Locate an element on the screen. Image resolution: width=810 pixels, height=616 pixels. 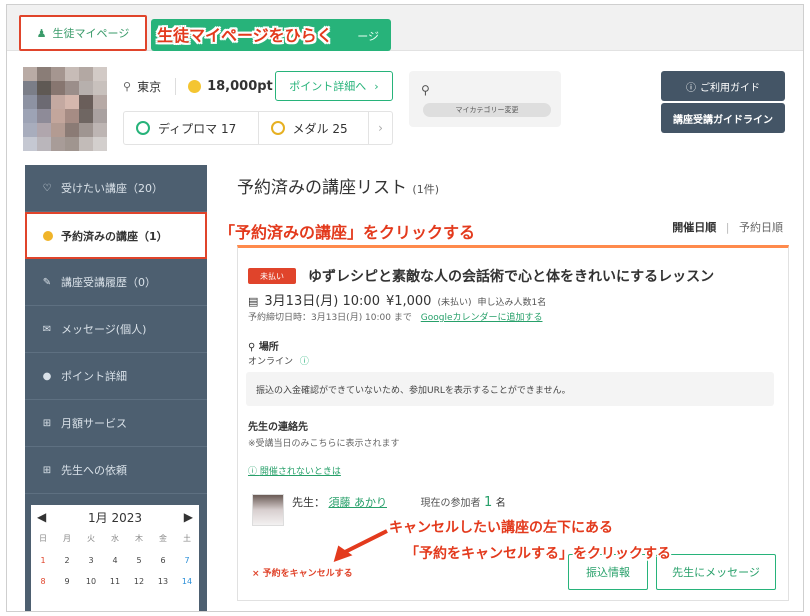
calendar-day: 10 is located at coordinates (91, 581).